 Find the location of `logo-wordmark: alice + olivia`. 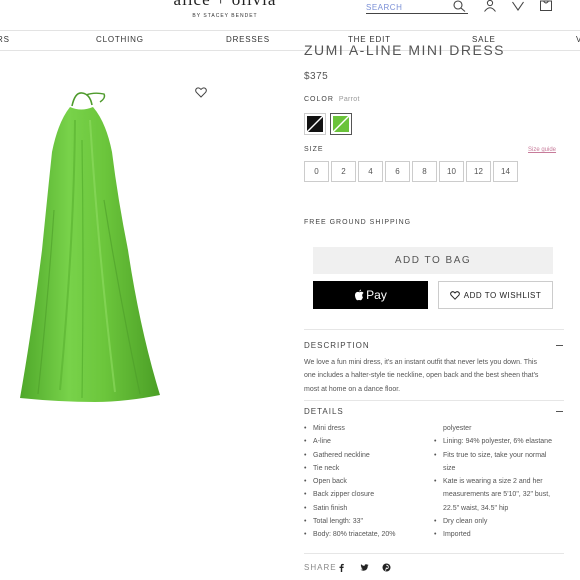

logo-wordmark: alice + olivia is located at coordinates (225, 5).